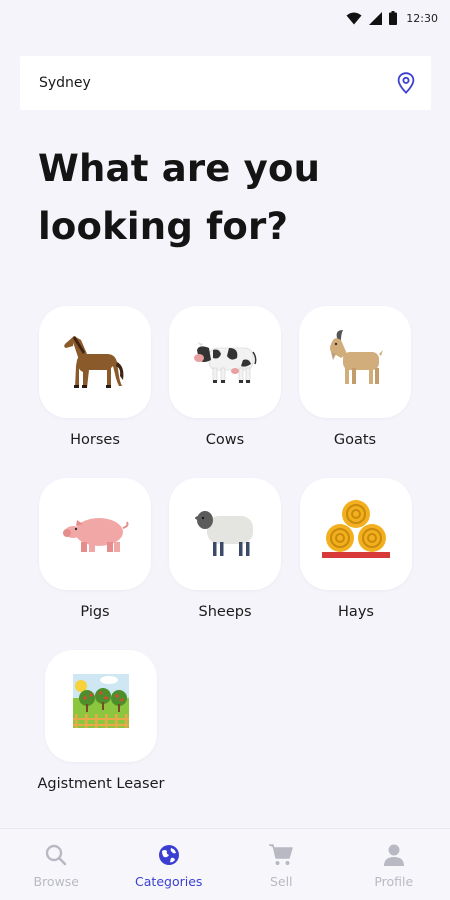 This screenshot has width=450, height=900. I want to click on category-horses: Horses, so click(95, 377).